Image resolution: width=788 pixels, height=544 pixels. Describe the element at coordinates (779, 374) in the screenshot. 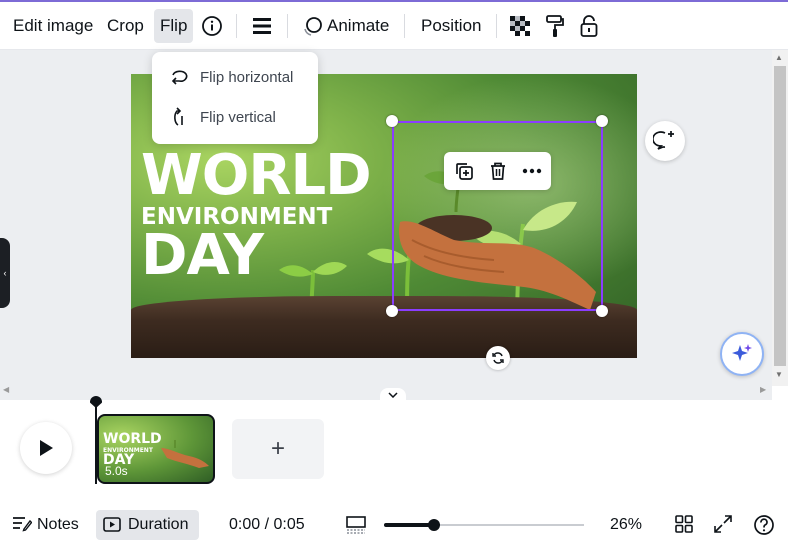

I see `scroll-down-arrow-icon: ▼` at that location.